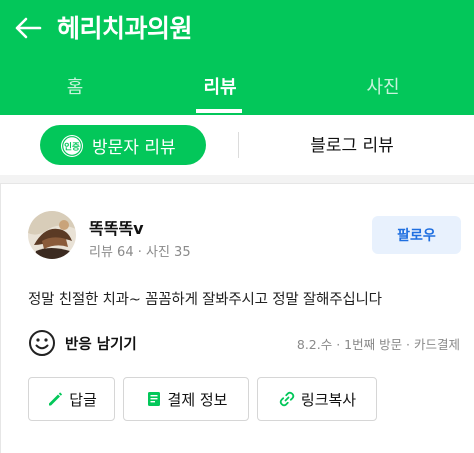 This screenshot has width=474, height=453. I want to click on review-text: 정말 친절한 치과~ 꼼꼼하게 잘봐주시고 정말 잘해주십니다, so click(205, 300).